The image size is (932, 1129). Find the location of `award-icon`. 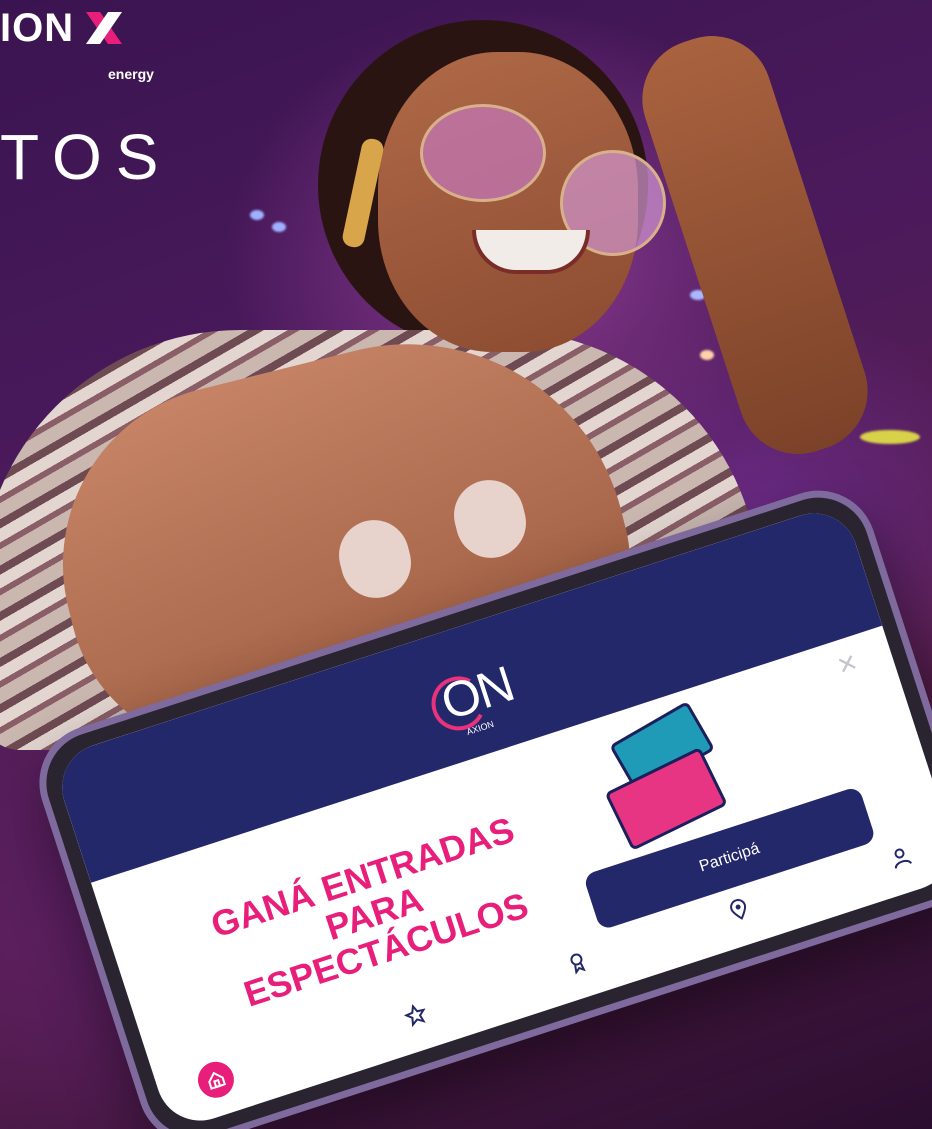

award-icon is located at coordinates (578, 964).